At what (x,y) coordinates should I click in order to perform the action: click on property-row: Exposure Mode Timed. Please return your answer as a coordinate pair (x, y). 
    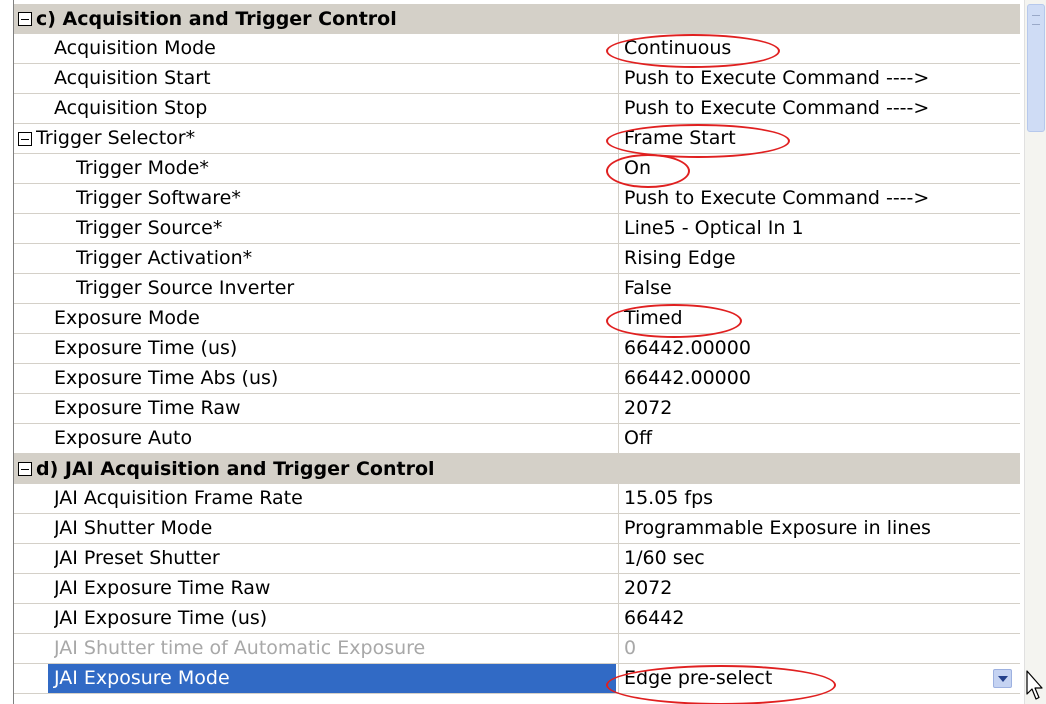
    Looking at the image, I should click on (517, 319).